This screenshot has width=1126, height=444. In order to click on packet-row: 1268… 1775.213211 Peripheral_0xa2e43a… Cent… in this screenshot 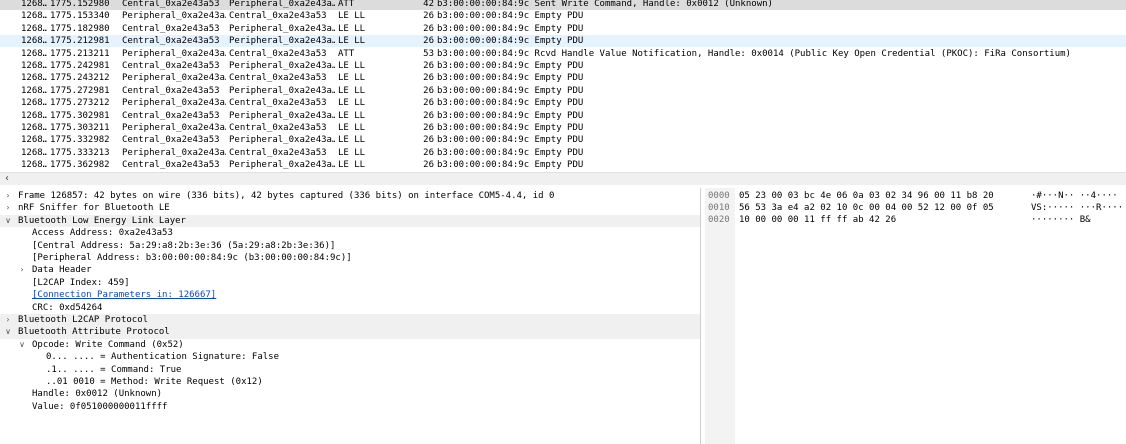, I will do `click(563, 54)`.